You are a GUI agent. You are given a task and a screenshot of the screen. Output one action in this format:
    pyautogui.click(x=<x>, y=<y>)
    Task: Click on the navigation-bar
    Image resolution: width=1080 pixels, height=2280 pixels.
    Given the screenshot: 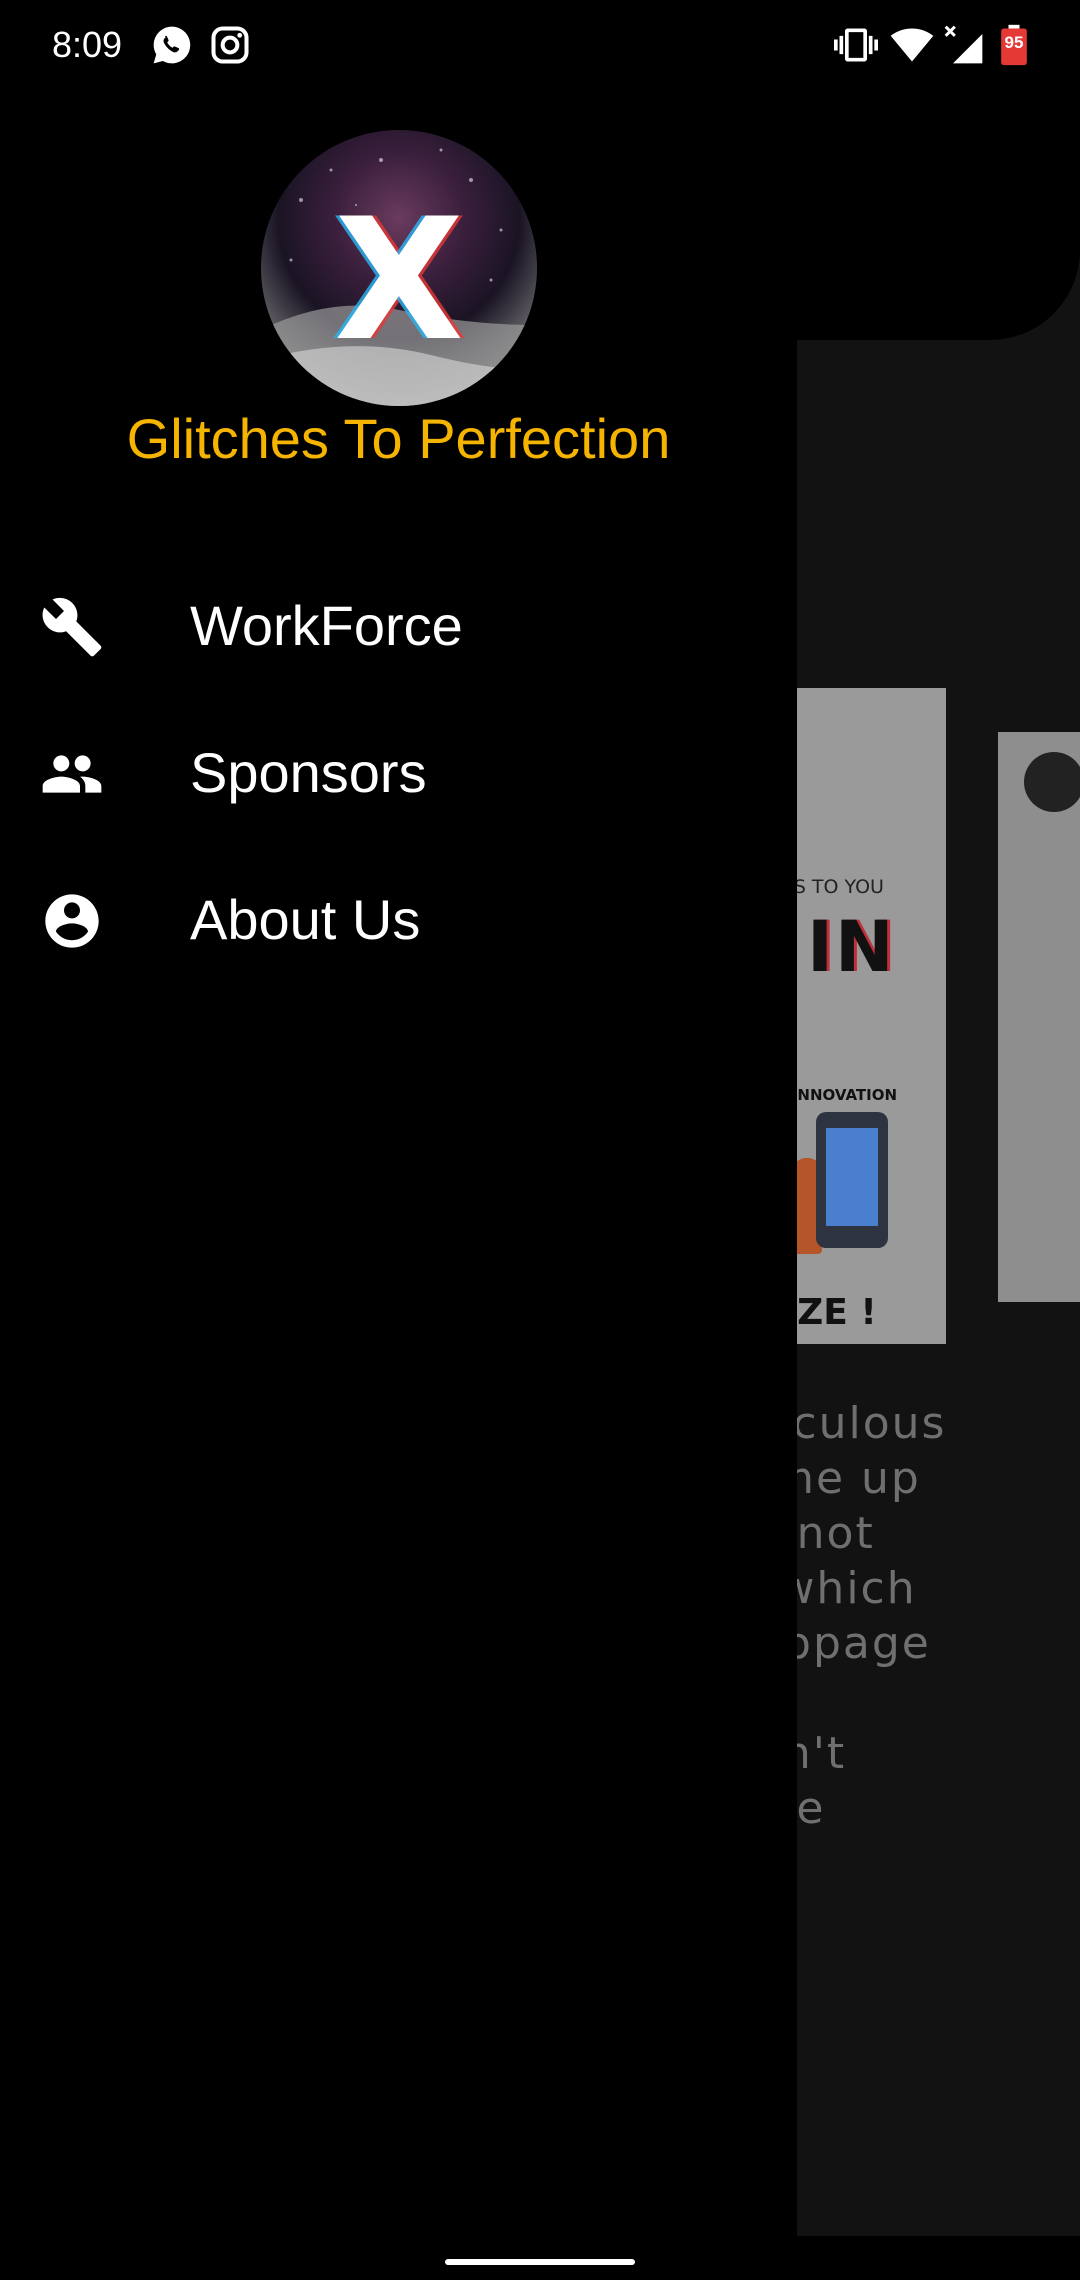 What is the action you would take?
    pyautogui.click(x=540, y=2258)
    